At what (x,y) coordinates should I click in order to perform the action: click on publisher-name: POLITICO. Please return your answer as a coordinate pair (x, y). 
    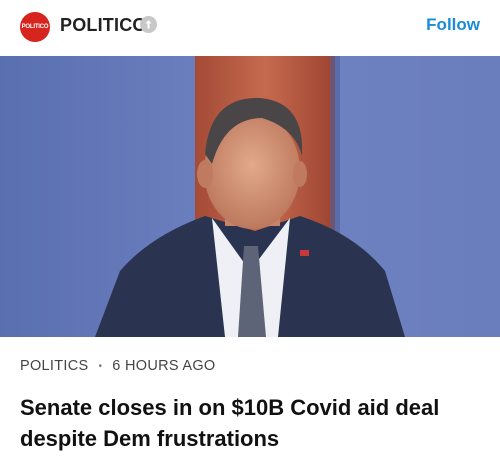
    Looking at the image, I should click on (103, 25).